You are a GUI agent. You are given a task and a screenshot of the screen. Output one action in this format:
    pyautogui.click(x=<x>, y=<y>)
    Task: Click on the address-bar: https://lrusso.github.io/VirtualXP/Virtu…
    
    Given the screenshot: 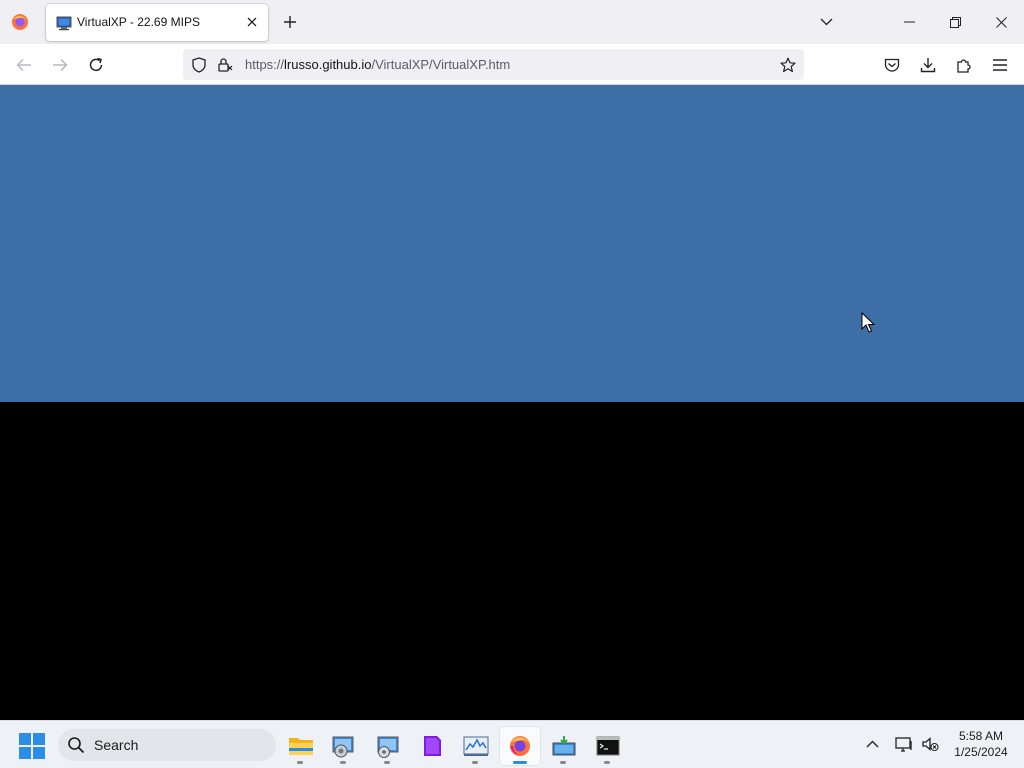 What is the action you would take?
    pyautogui.click(x=493, y=64)
    